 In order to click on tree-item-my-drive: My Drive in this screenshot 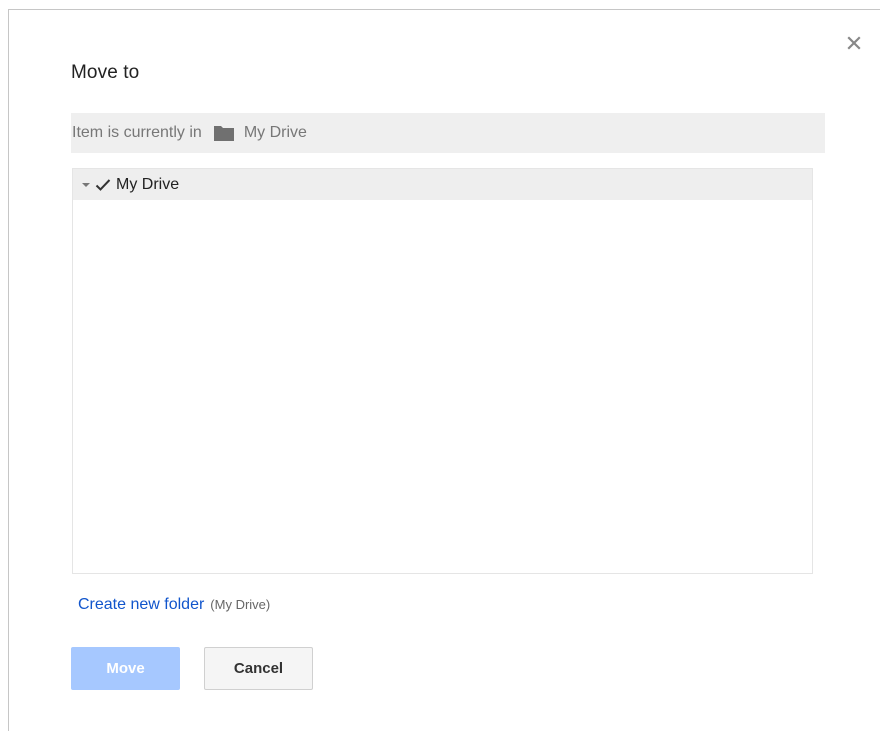, I will do `click(442, 184)`.